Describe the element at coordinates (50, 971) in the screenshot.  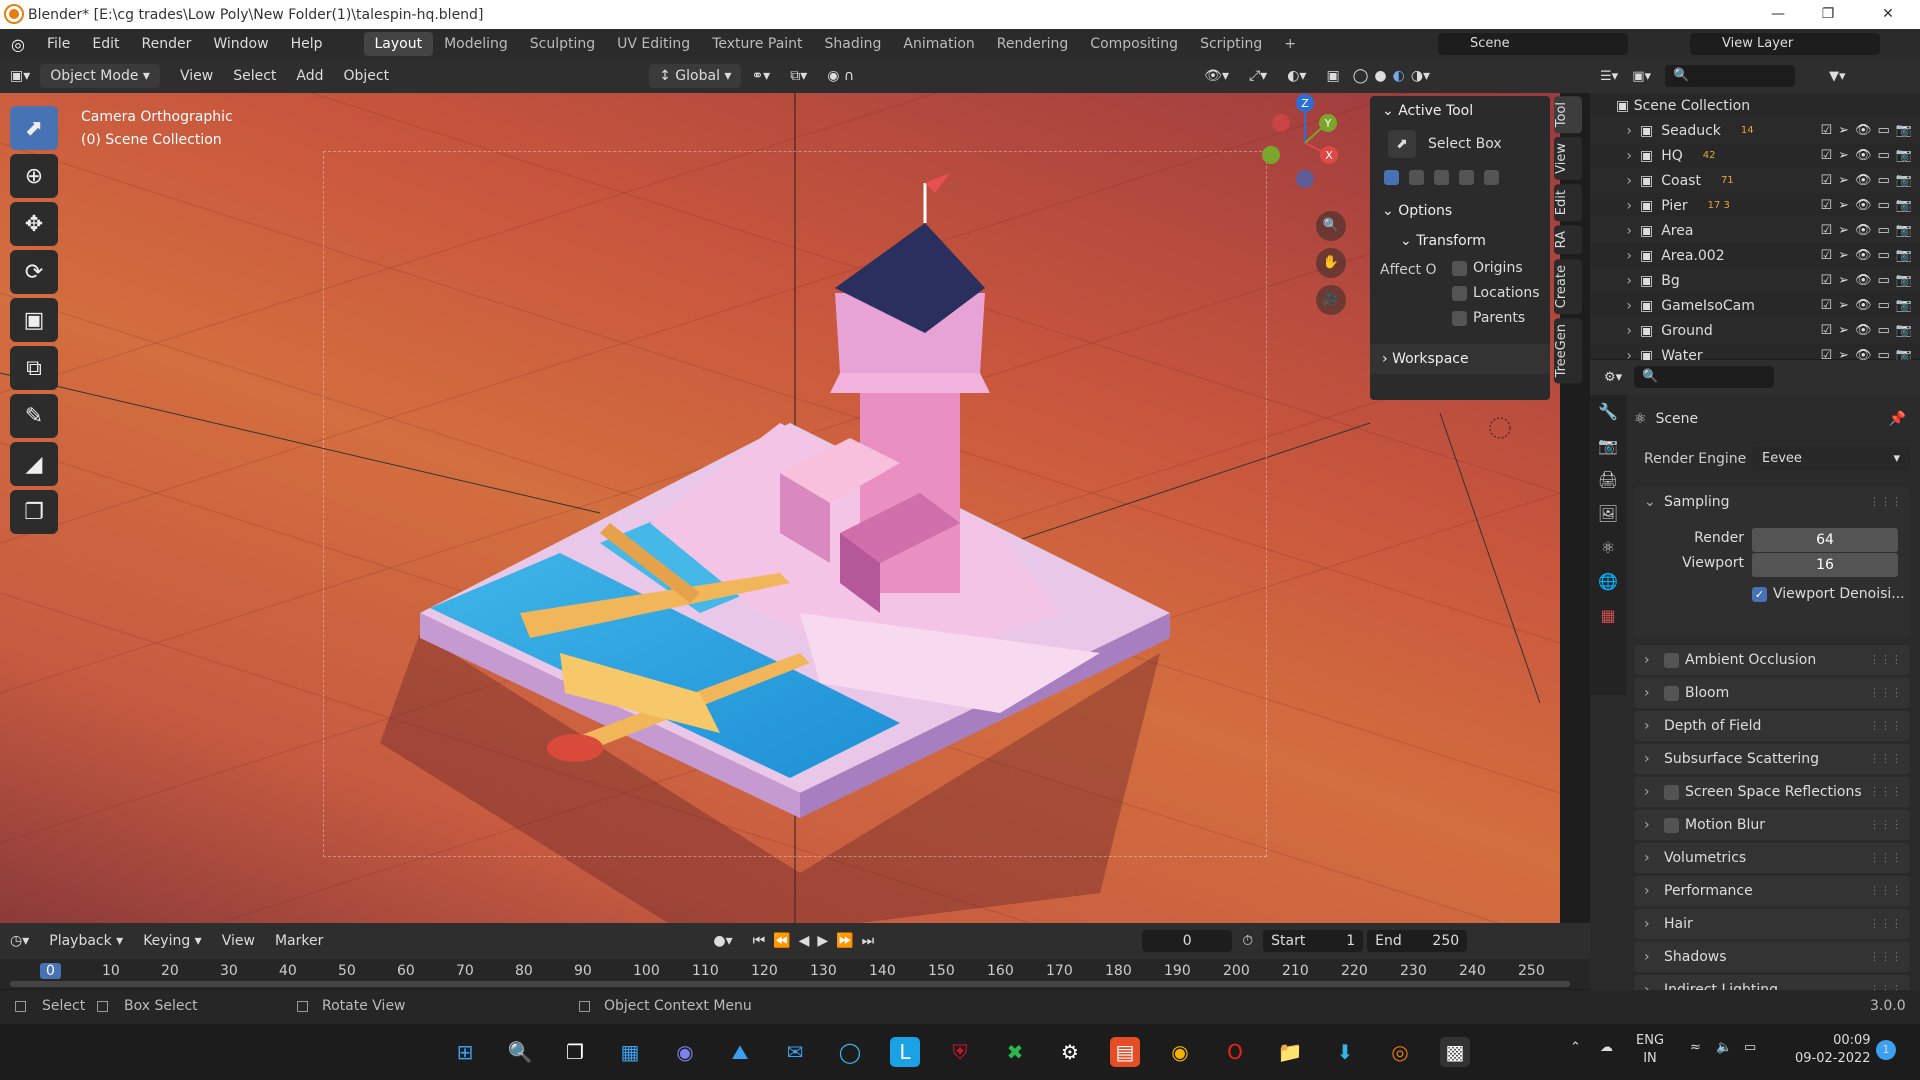
I see `current-frame-indicator: 0` at that location.